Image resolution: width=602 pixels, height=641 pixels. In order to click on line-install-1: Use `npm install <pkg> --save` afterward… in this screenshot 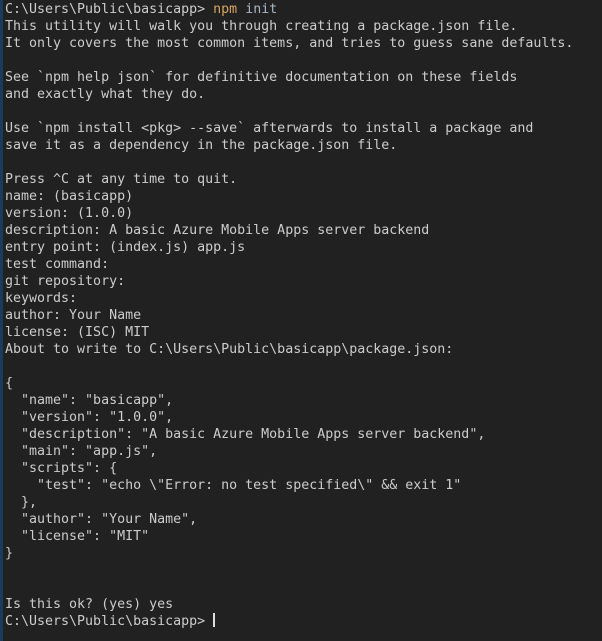, I will do `click(269, 128)`.